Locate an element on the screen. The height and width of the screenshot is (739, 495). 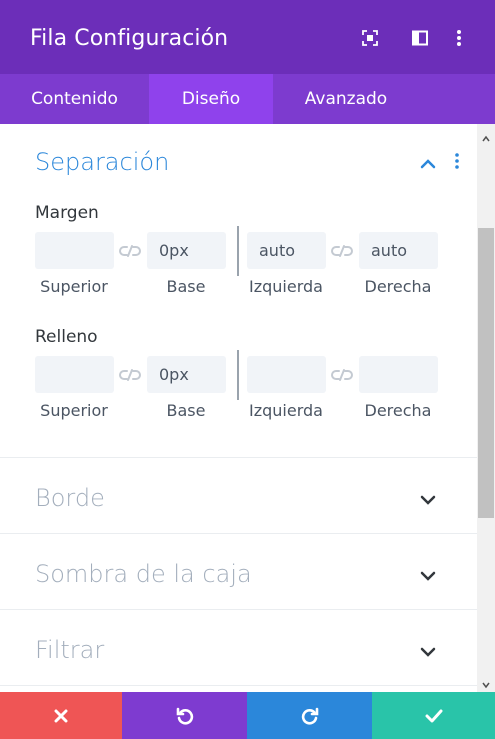
chevron-up-icon is located at coordinates (428, 162).